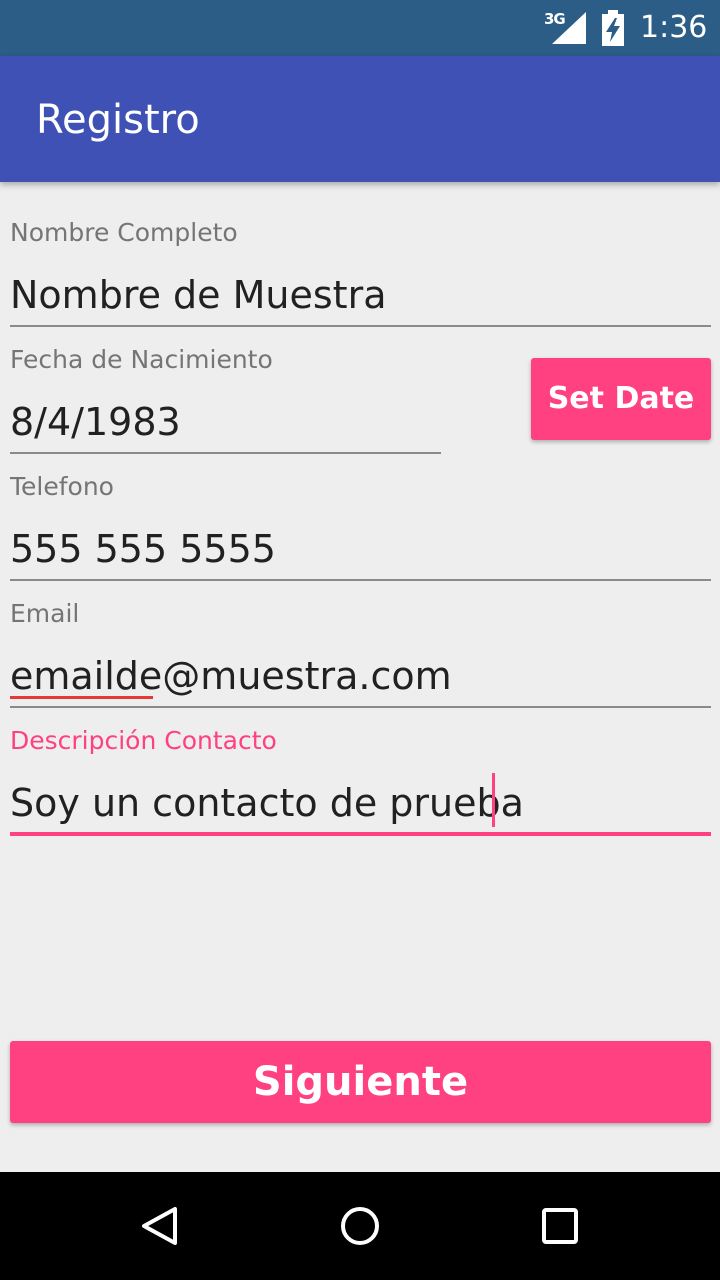 The height and width of the screenshot is (1280, 720). Describe the element at coordinates (360, 1082) in the screenshot. I see `next-button: Siguiente` at that location.